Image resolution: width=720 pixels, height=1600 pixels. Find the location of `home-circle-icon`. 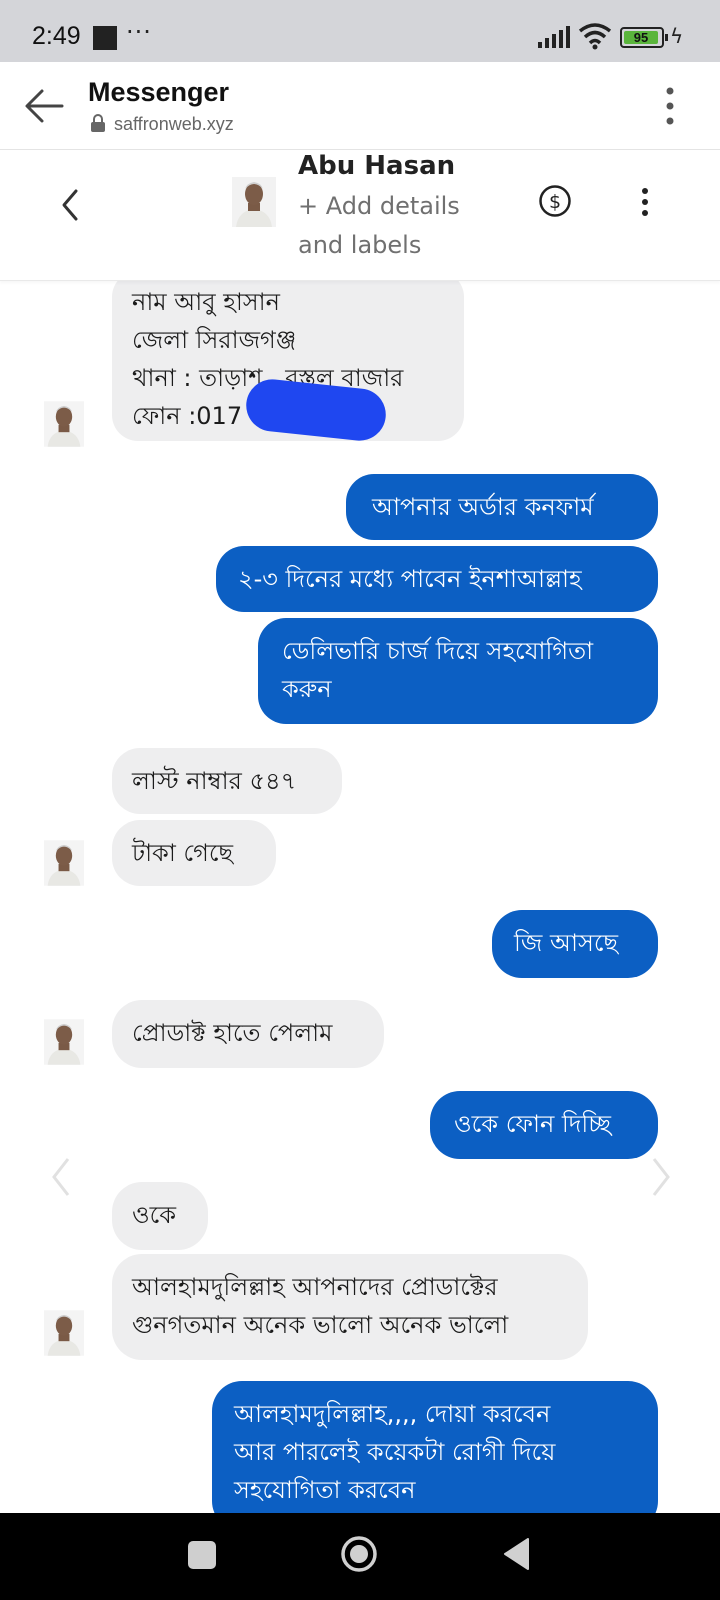

home-circle-icon is located at coordinates (359, 1554).